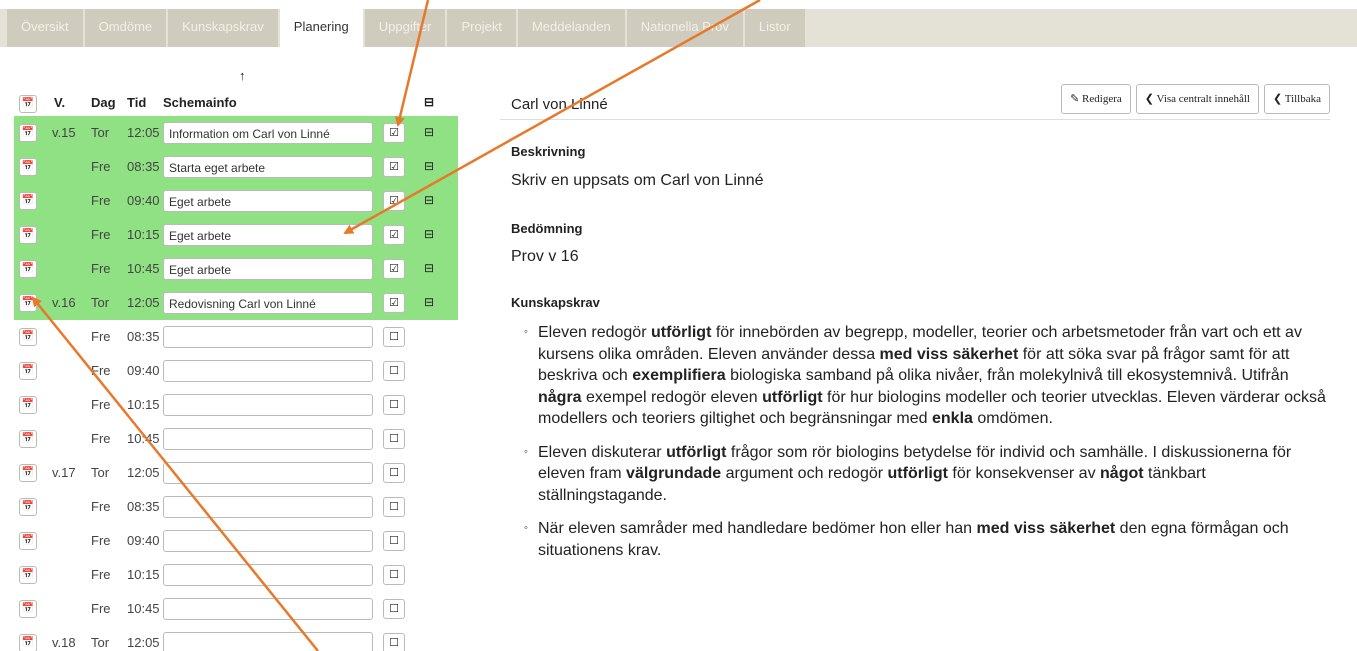  Describe the element at coordinates (571, 28) in the screenshot. I see `tab-meddelanden: Meddelanden` at that location.